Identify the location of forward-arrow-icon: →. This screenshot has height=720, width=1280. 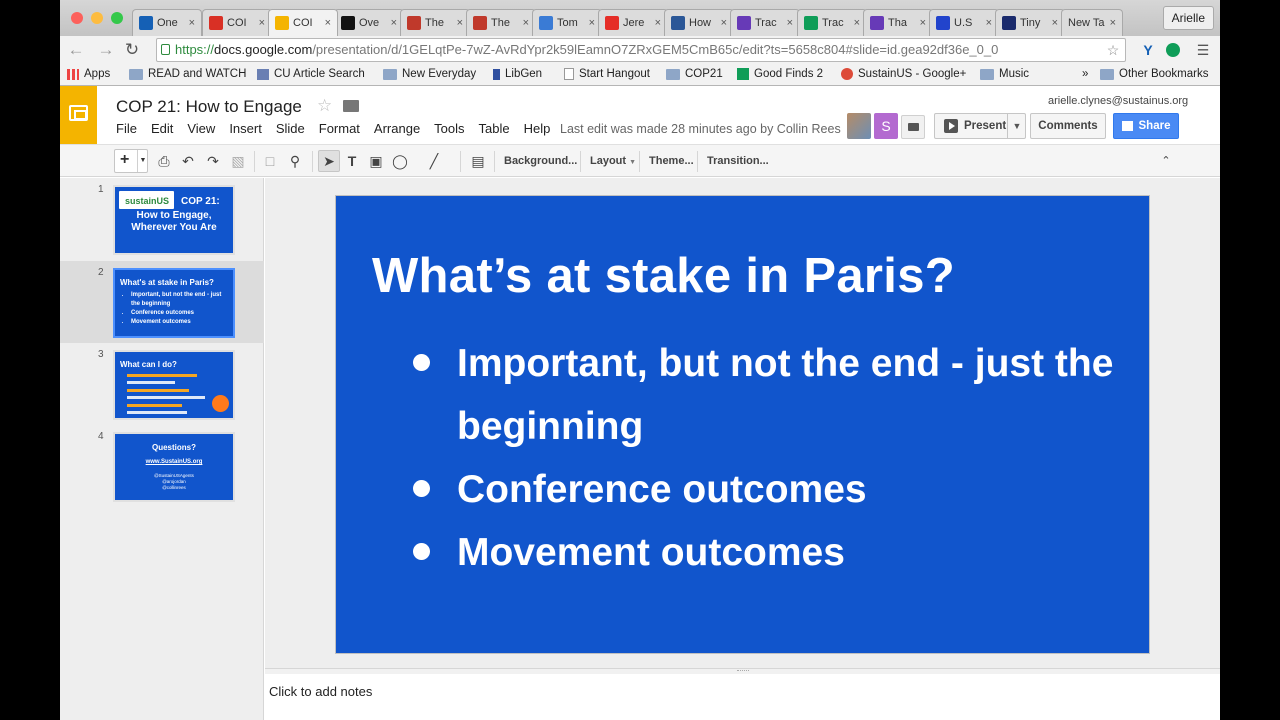
(106, 50).